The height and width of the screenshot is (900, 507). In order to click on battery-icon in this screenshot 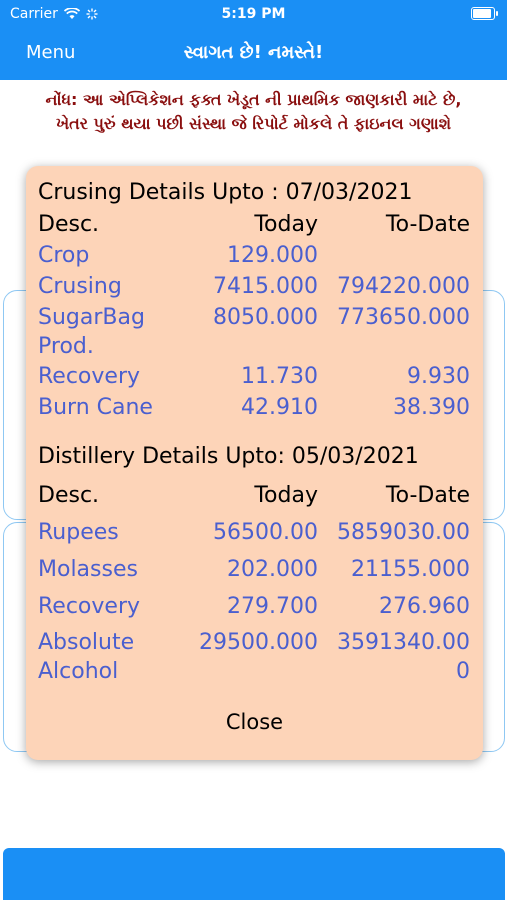, I will do `click(484, 13)`.